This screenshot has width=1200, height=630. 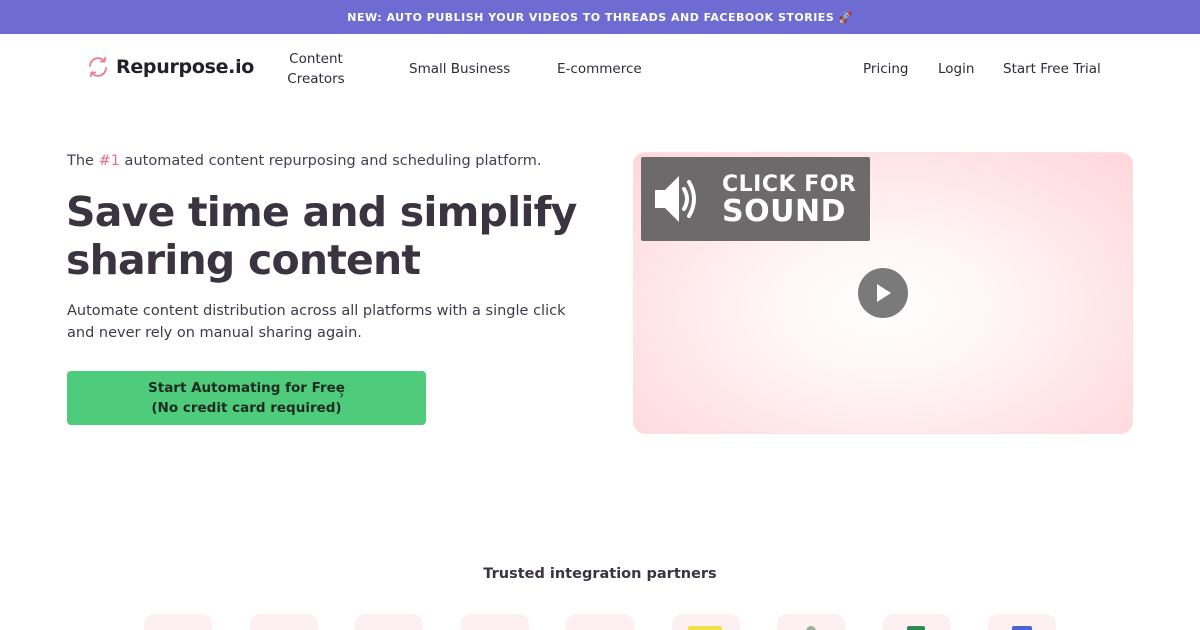 What do you see at coordinates (600, 574) in the screenshot?
I see `partners-heading: Trusted integration partners` at bounding box center [600, 574].